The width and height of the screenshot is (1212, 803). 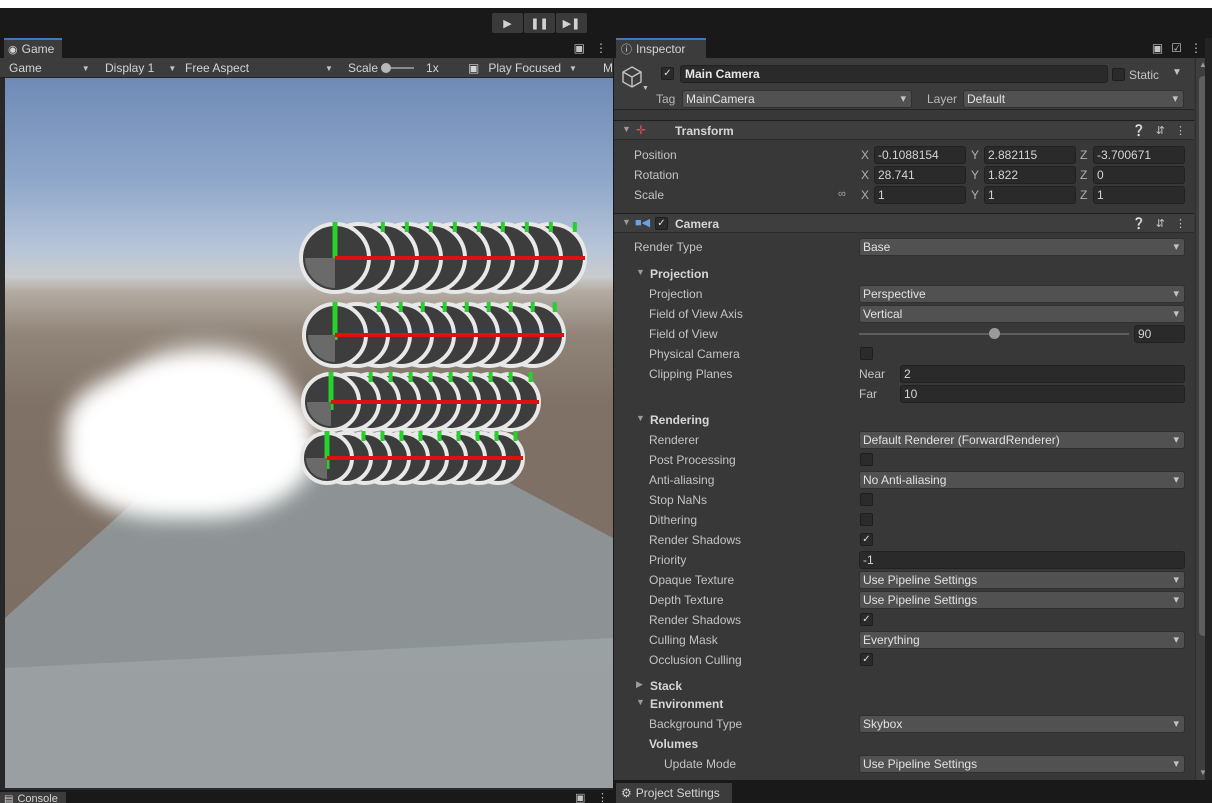 I want to click on project-settings-tabbar: ⚙ Project Settings, so click(x=913, y=791).